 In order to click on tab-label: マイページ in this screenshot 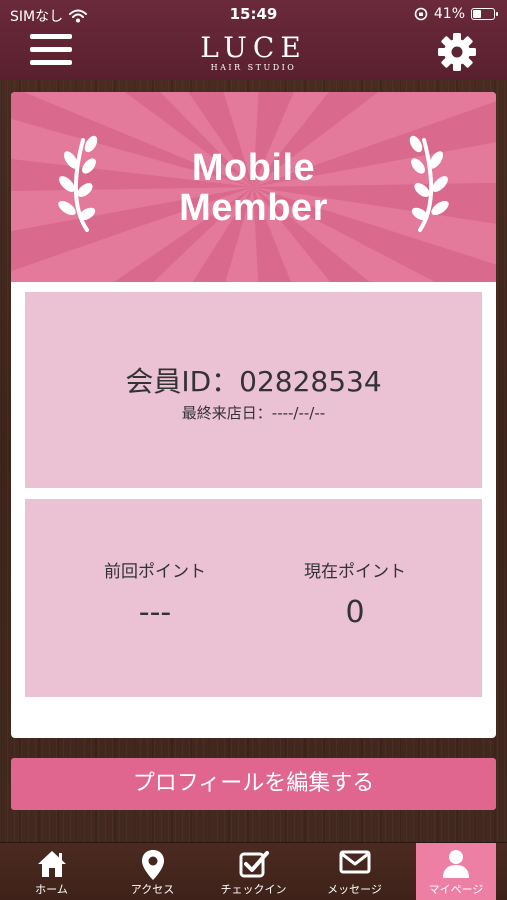, I will do `click(456, 889)`.